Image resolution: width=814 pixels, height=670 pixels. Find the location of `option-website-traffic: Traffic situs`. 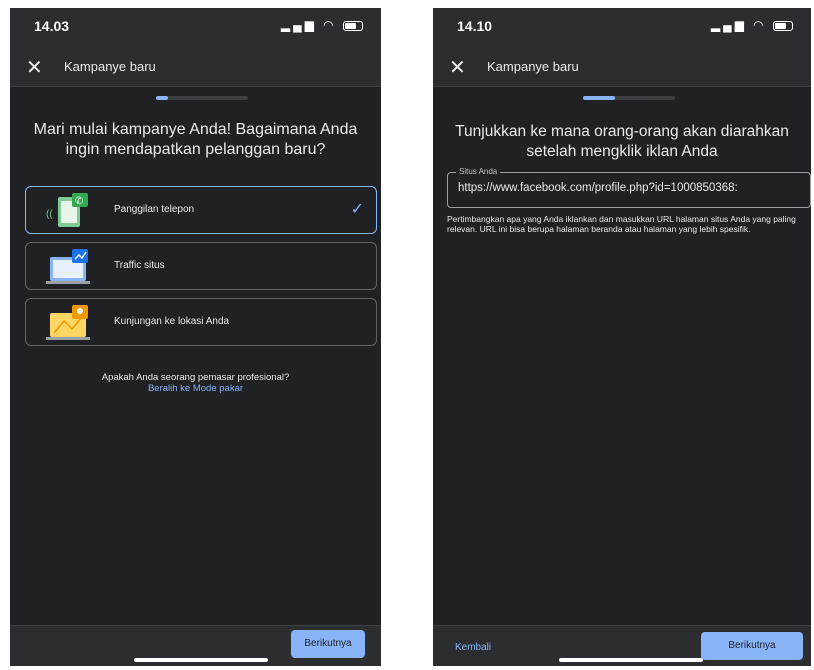

option-website-traffic: Traffic situs is located at coordinates (201, 266).